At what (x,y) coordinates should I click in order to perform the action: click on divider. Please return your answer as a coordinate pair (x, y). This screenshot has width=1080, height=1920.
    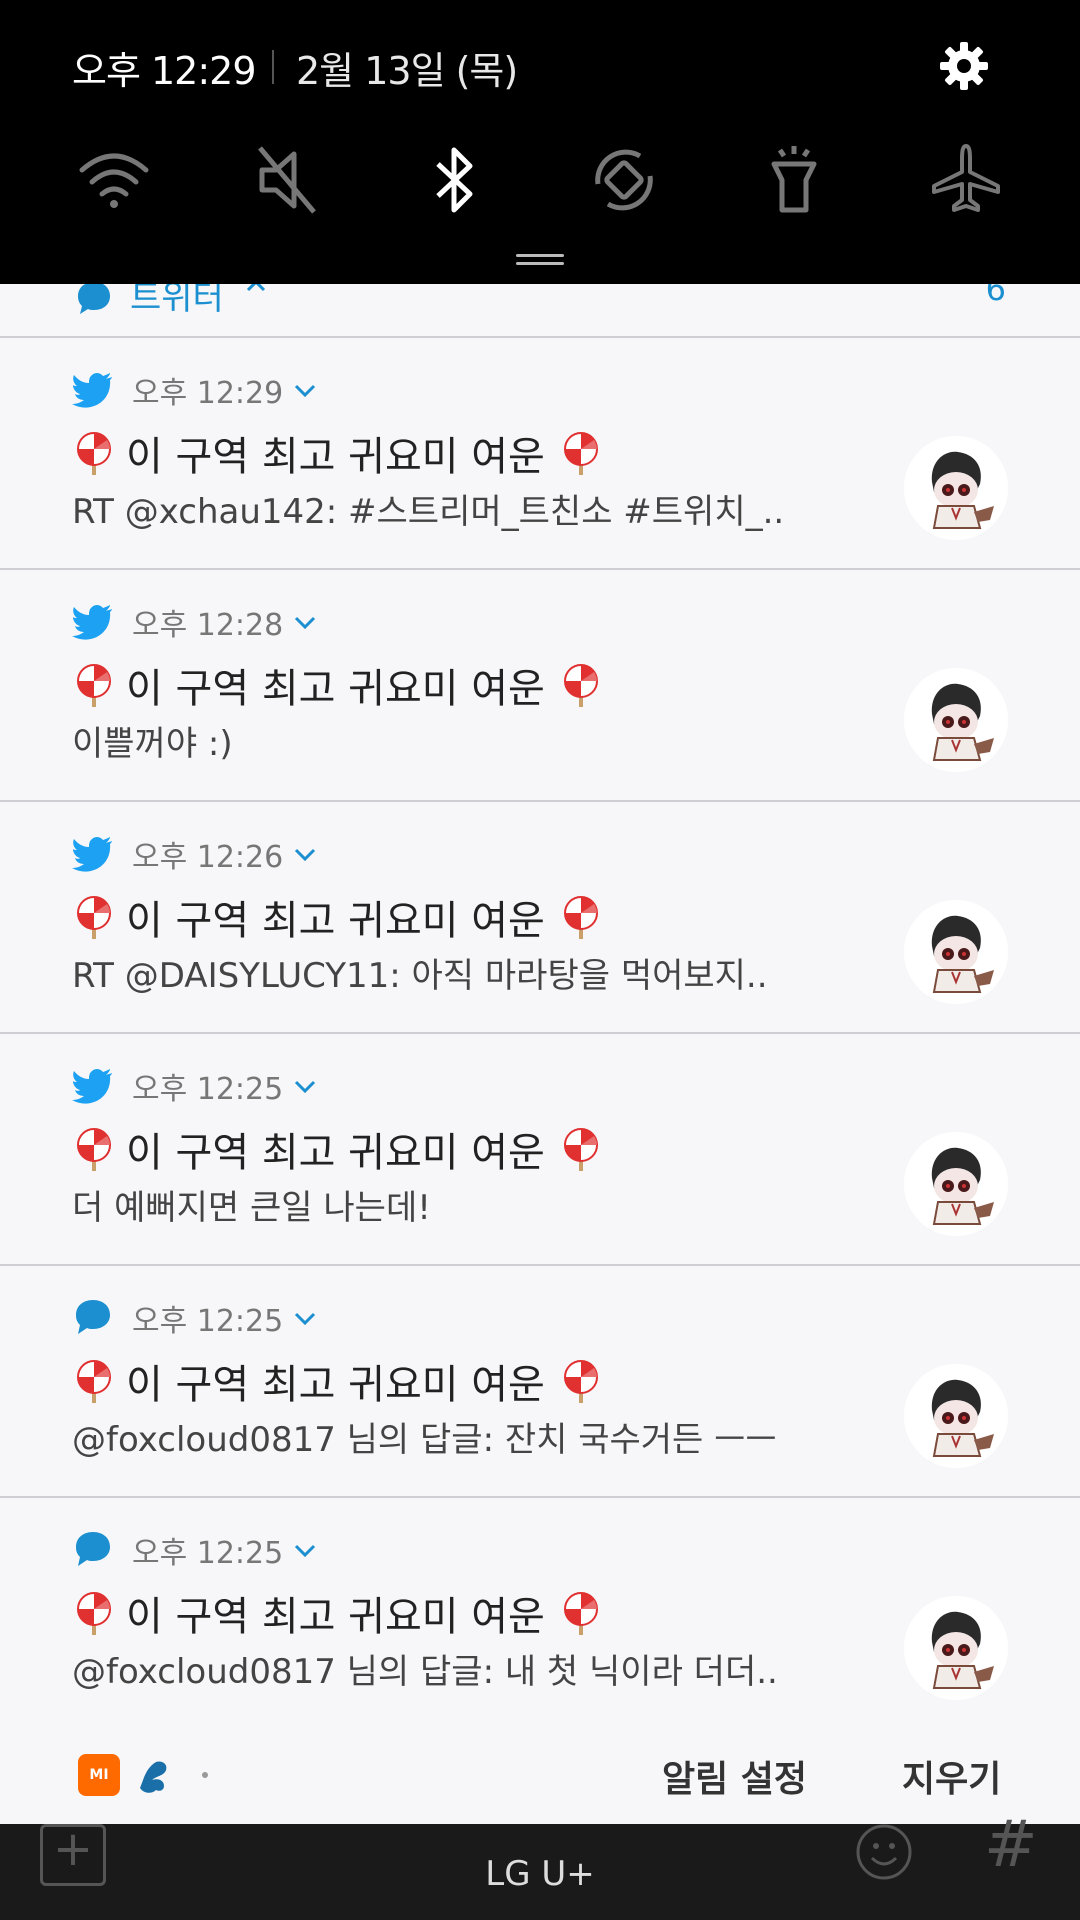
    Looking at the image, I should click on (273, 67).